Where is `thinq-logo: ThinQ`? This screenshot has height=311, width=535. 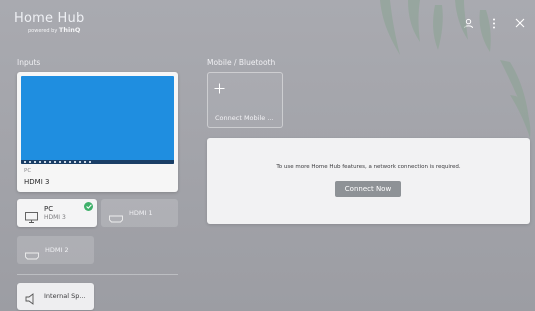 thinq-logo: ThinQ is located at coordinates (69, 30).